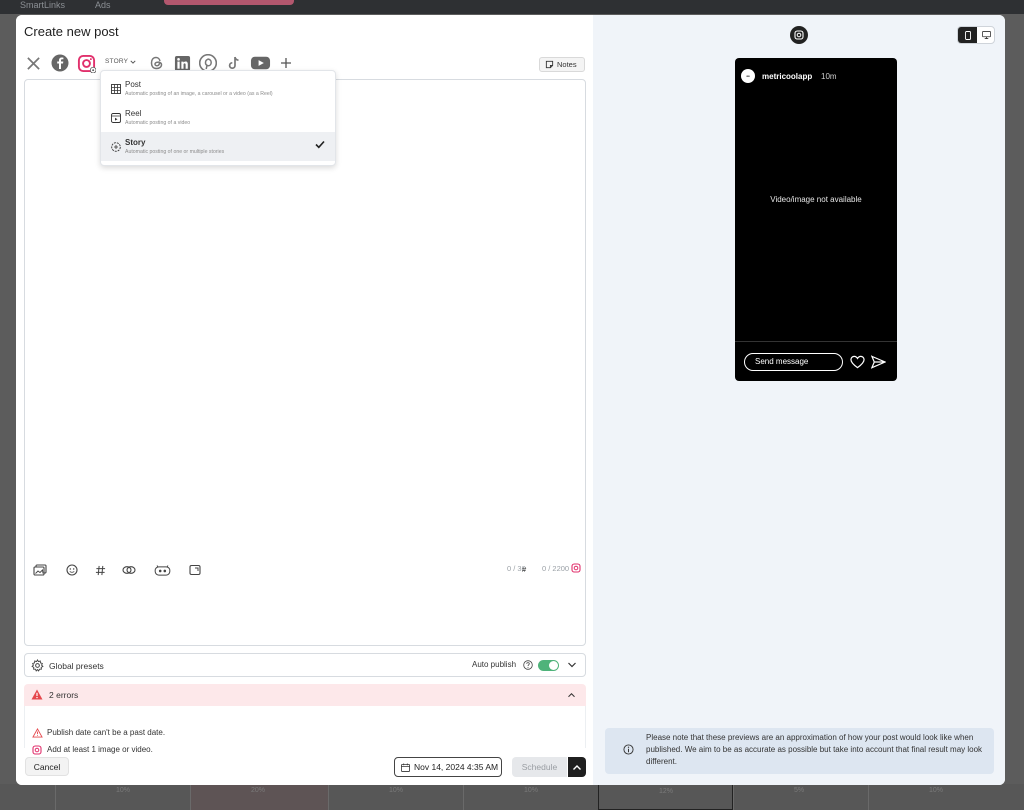 The width and height of the screenshot is (1024, 810). Describe the element at coordinates (320, 144) in the screenshot. I see `checkmark-icon` at that location.